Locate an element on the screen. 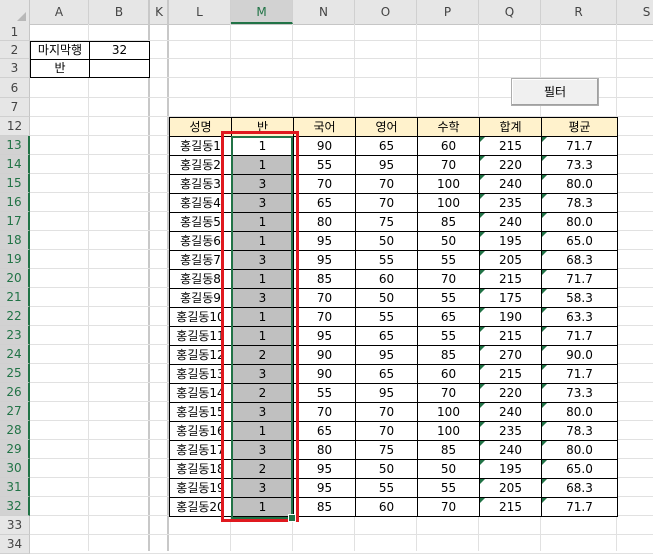  class-cell: 2 is located at coordinates (262, 393).